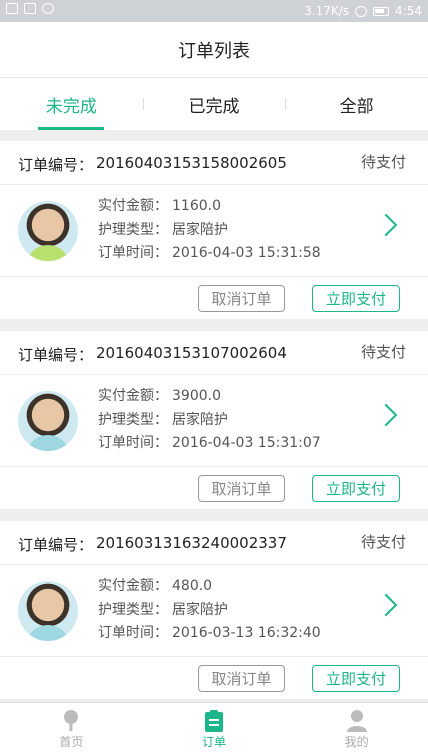 This screenshot has height=753, width=428. What do you see at coordinates (191, 353) in the screenshot?
I see `order-number: 20160403153107002604` at bounding box center [191, 353].